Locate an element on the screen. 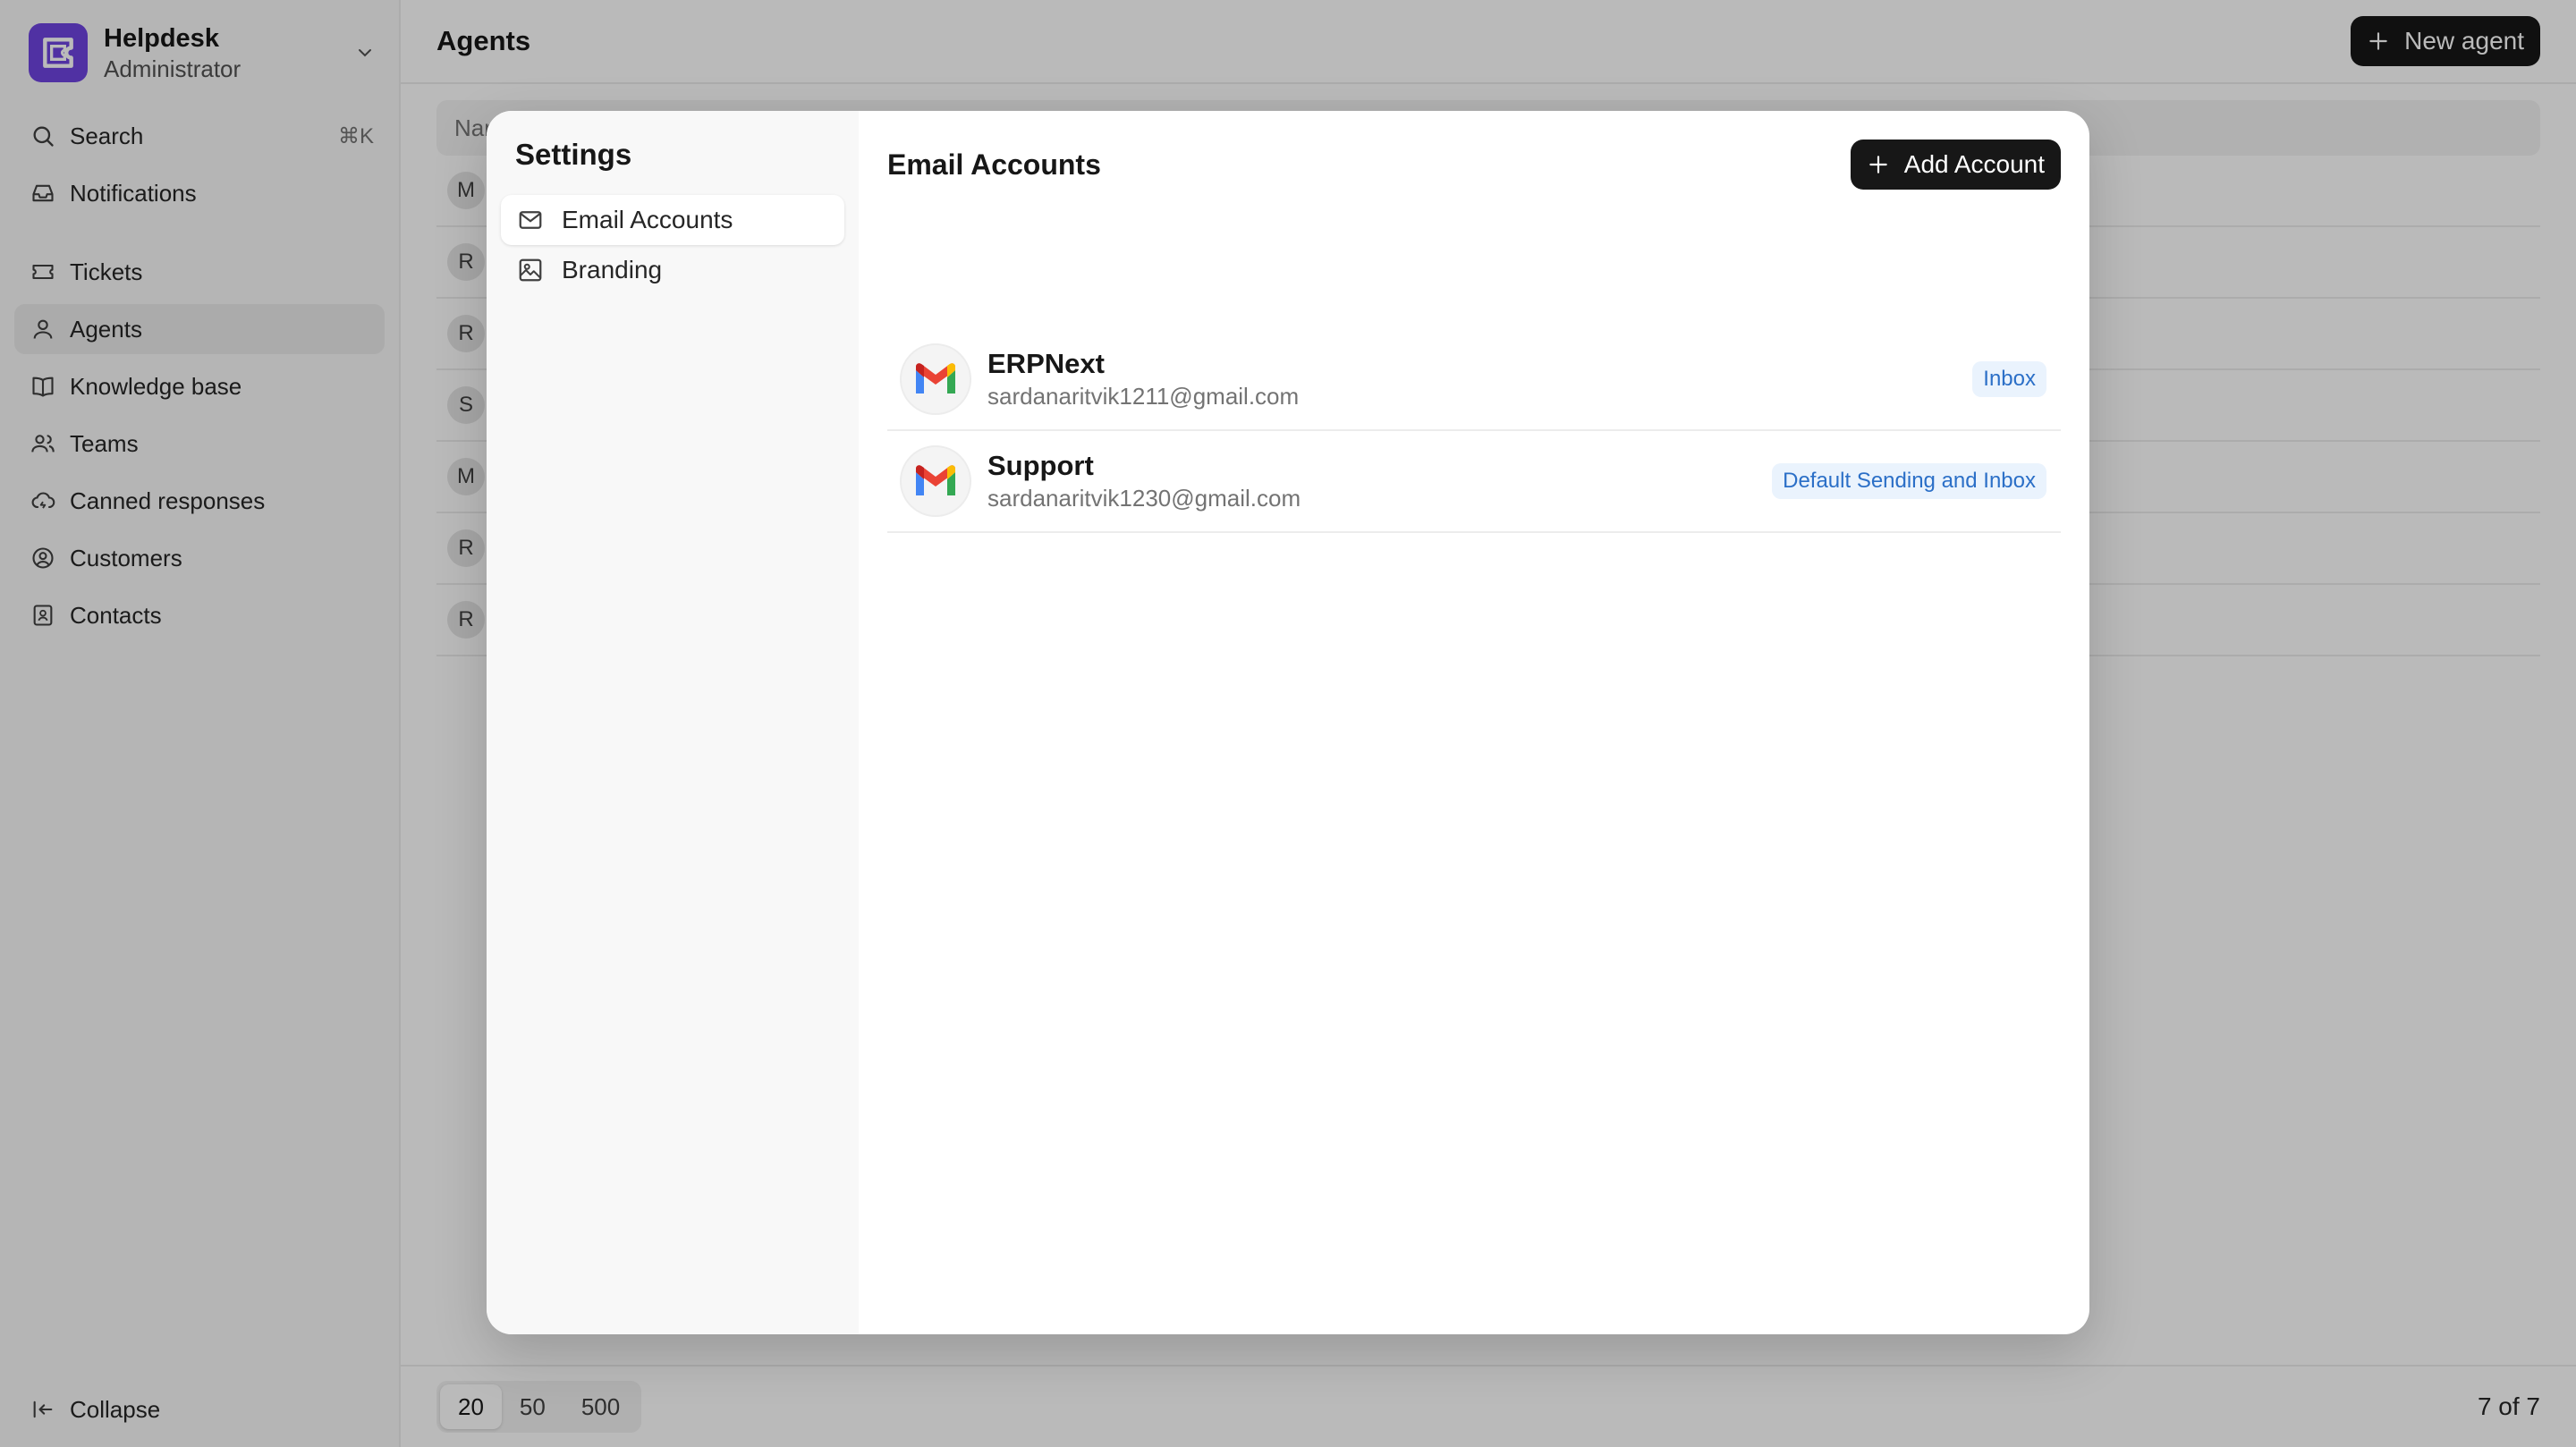 This screenshot has height=1447, width=2576. account-email: sardanaritvik1230@gmail.com is located at coordinates (1144, 498).